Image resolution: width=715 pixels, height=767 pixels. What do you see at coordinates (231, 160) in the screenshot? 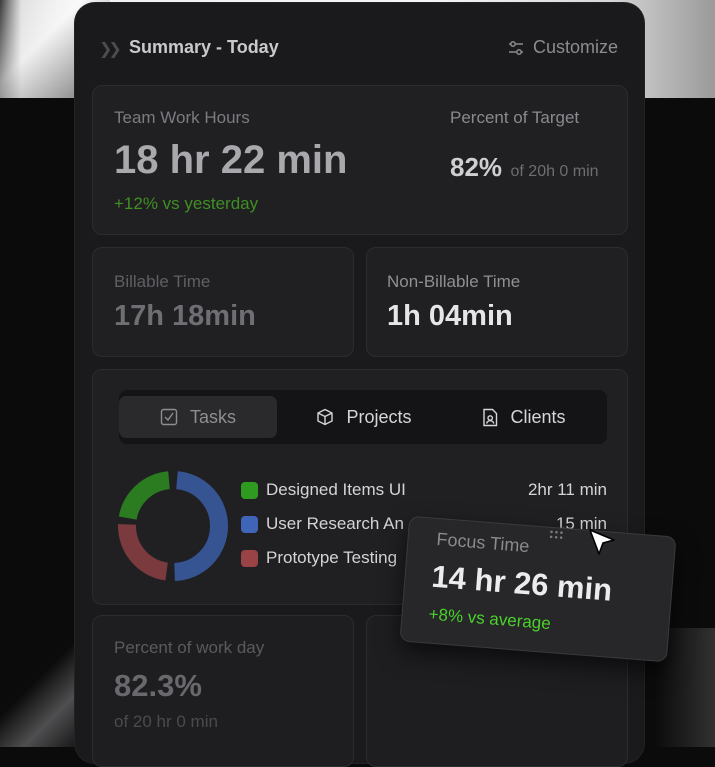
I see `work-hours-value: 18 hr 22 min` at bounding box center [231, 160].